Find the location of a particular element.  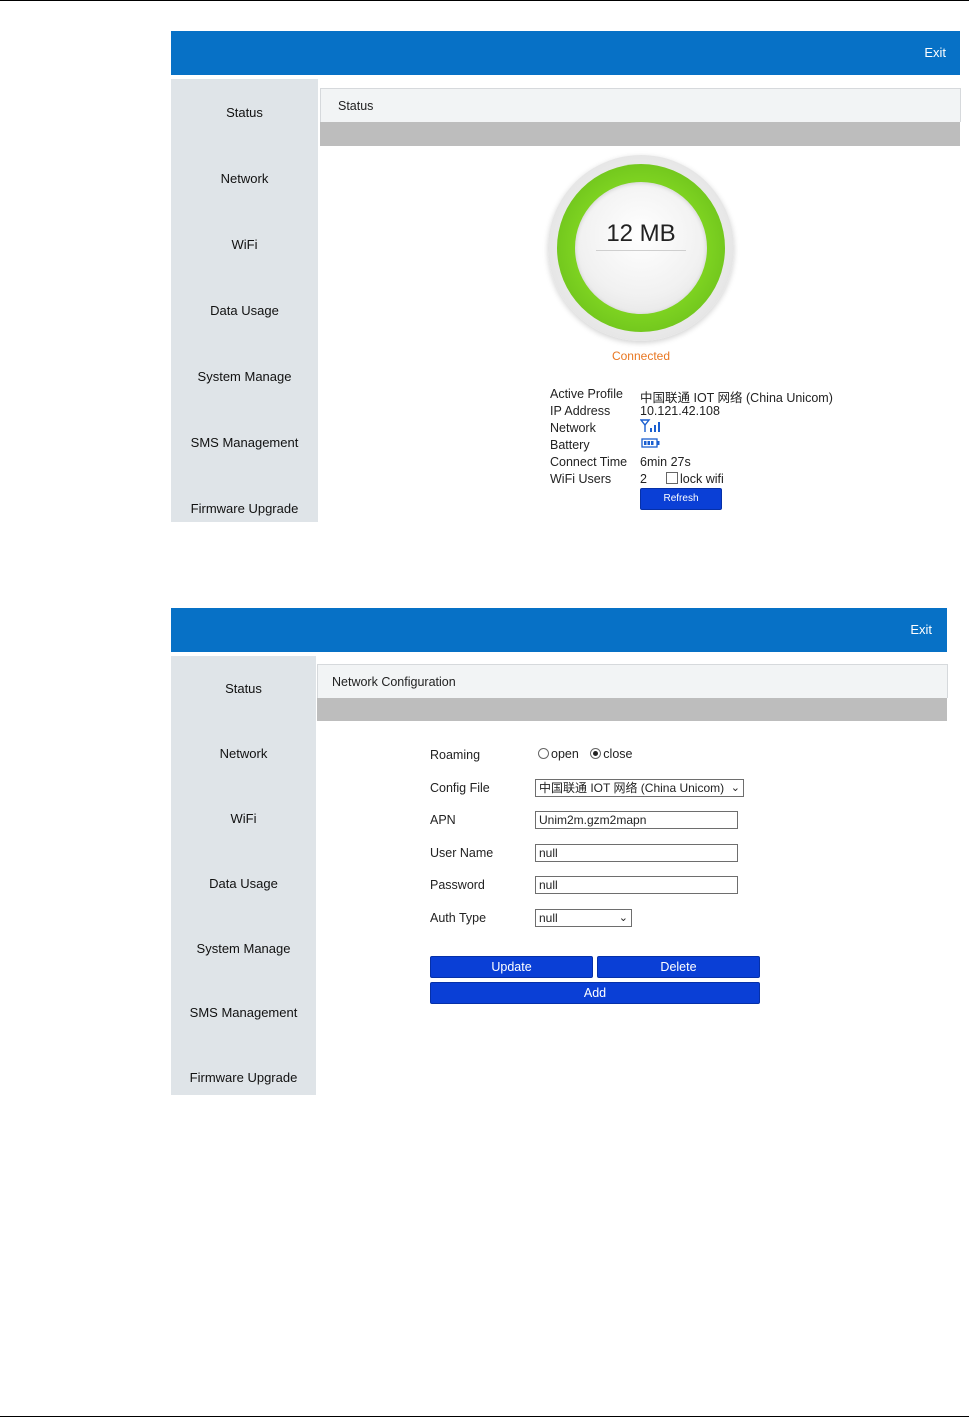

auth-type-label: Auth Type is located at coordinates (458, 918).